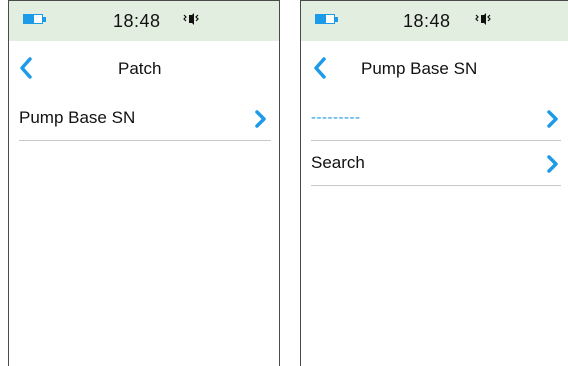  Describe the element at coordinates (77, 117) in the screenshot. I see `list-item-label: Pump Base SN` at that location.